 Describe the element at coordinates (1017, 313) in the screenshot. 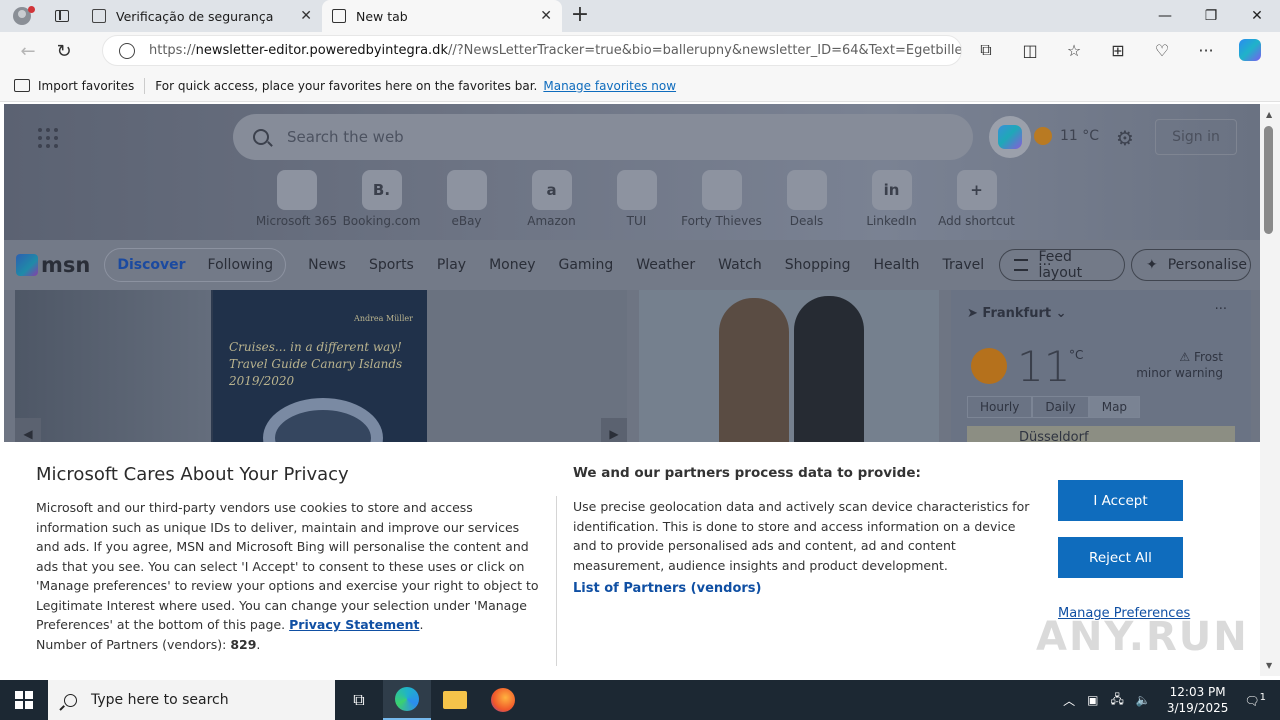

I see `weather-location: ➤ Frankfurt ⌄` at that location.